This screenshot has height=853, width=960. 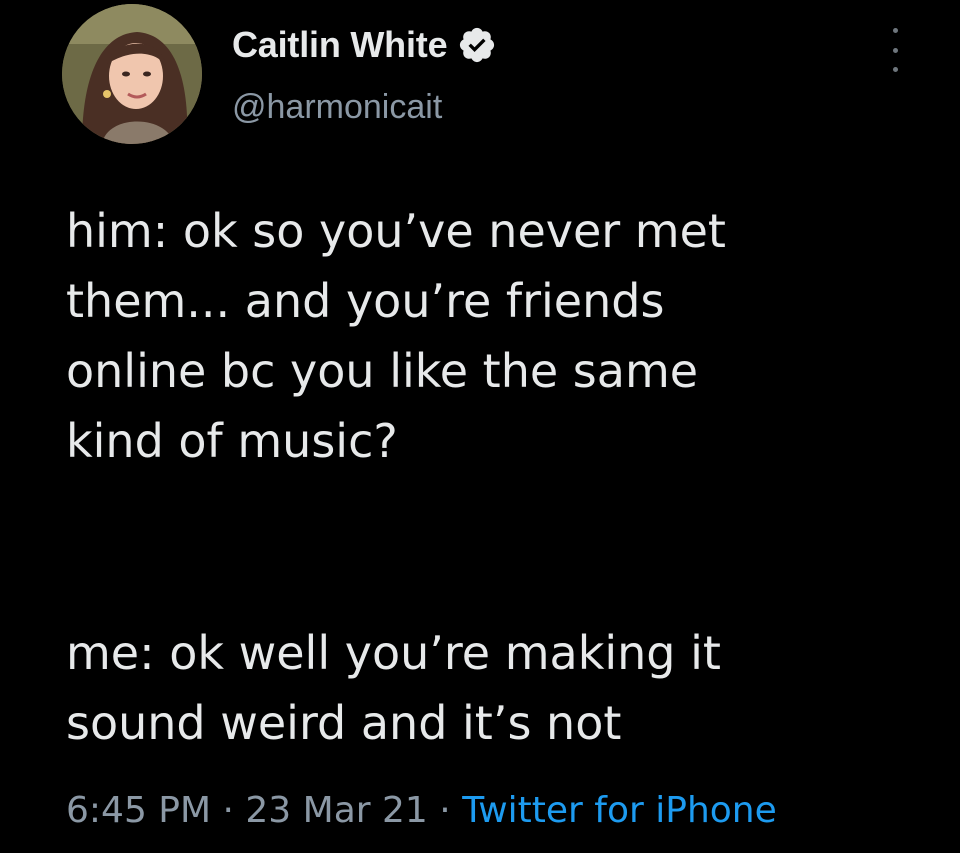 I want to click on avatar, so click(x=132, y=74).